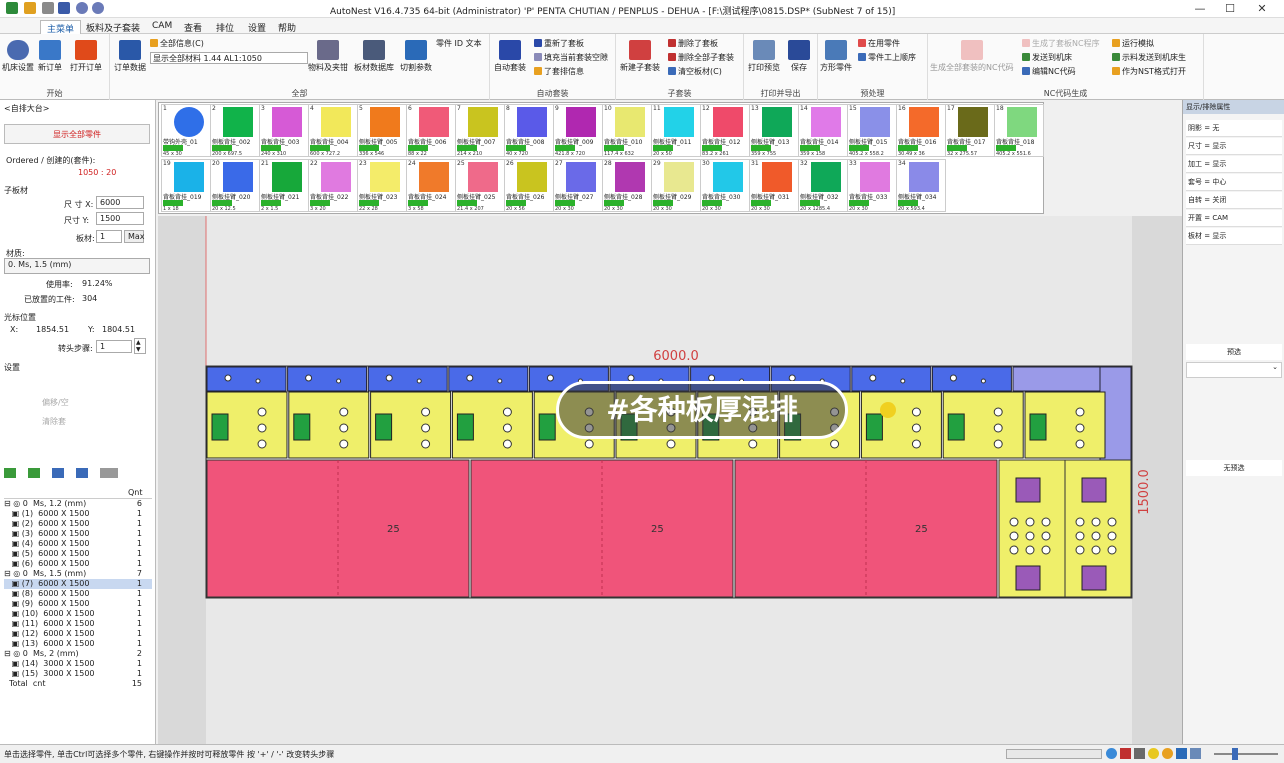  I want to click on open-nst-button: 作为NST格式打开, so click(1149, 71).